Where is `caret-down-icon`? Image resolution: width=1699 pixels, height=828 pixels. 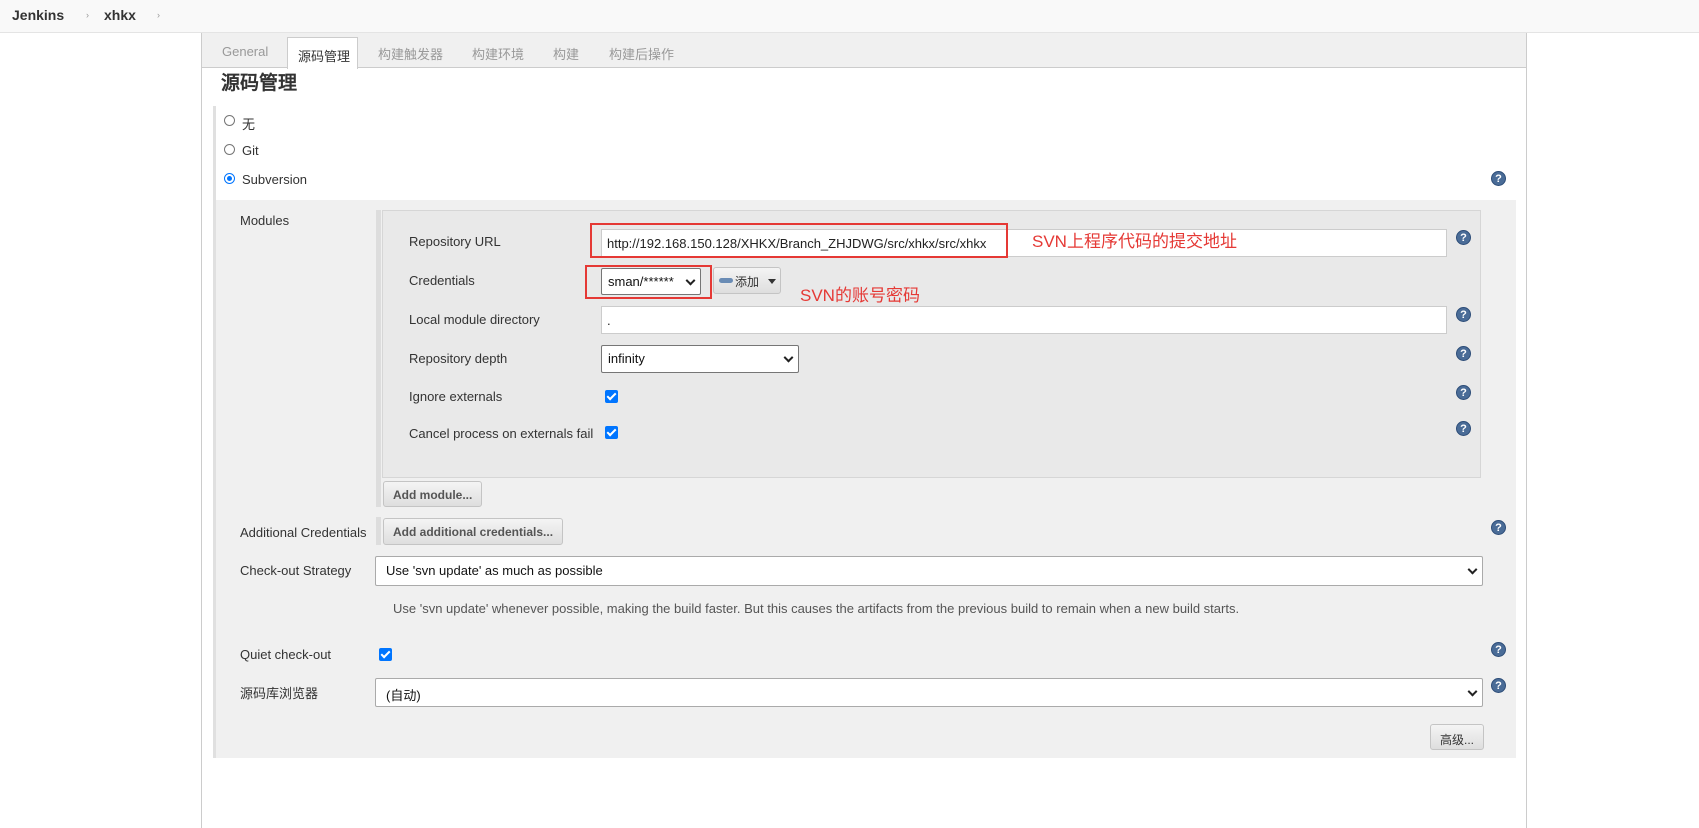
caret-down-icon is located at coordinates (772, 281).